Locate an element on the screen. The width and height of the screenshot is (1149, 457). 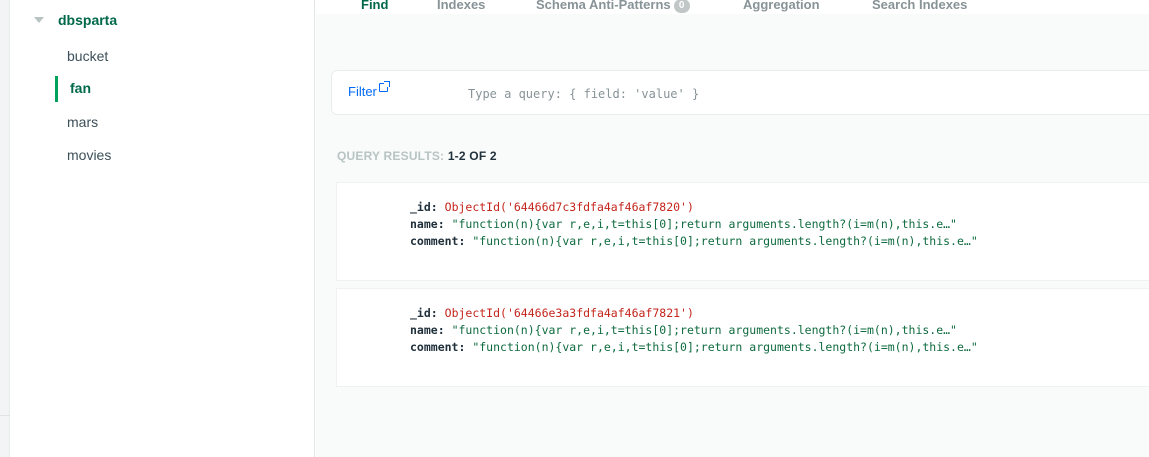
field-value: ObjectId('64466d7c3fdfa4af46af7820') is located at coordinates (569, 207).